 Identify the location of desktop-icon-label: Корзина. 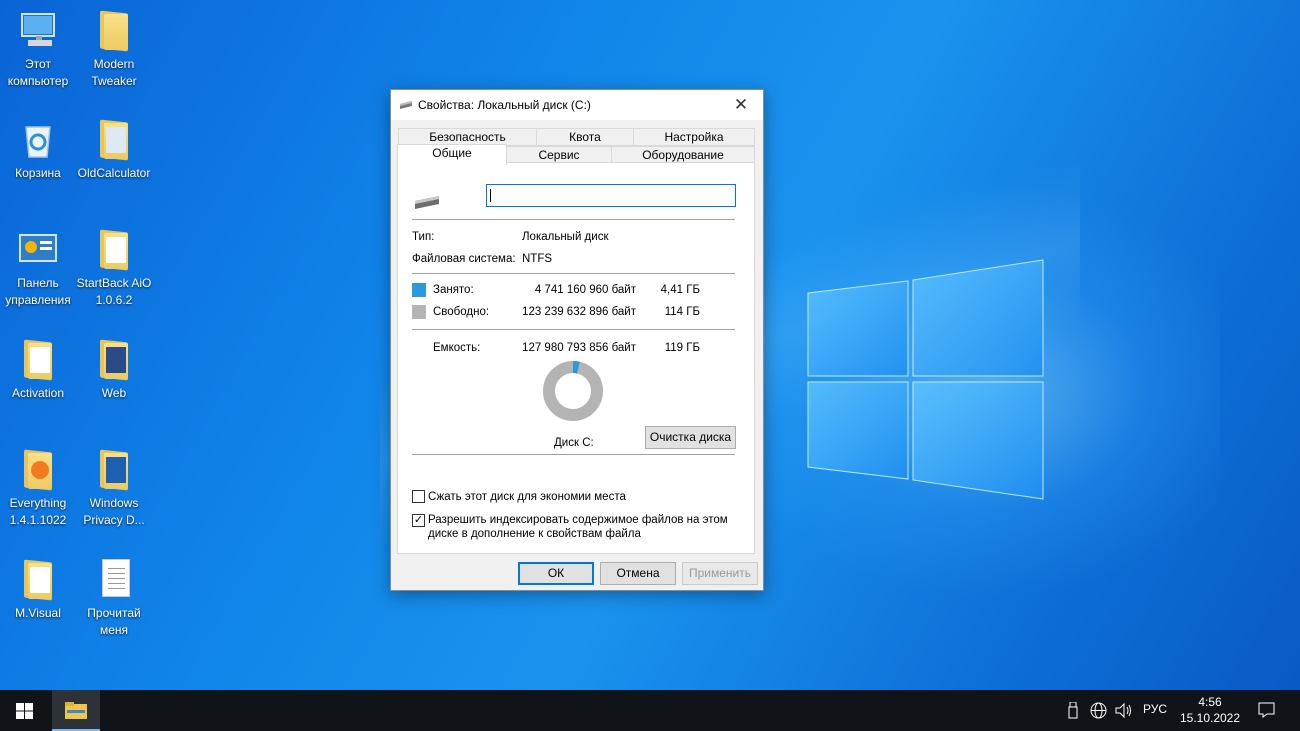
(38, 173).